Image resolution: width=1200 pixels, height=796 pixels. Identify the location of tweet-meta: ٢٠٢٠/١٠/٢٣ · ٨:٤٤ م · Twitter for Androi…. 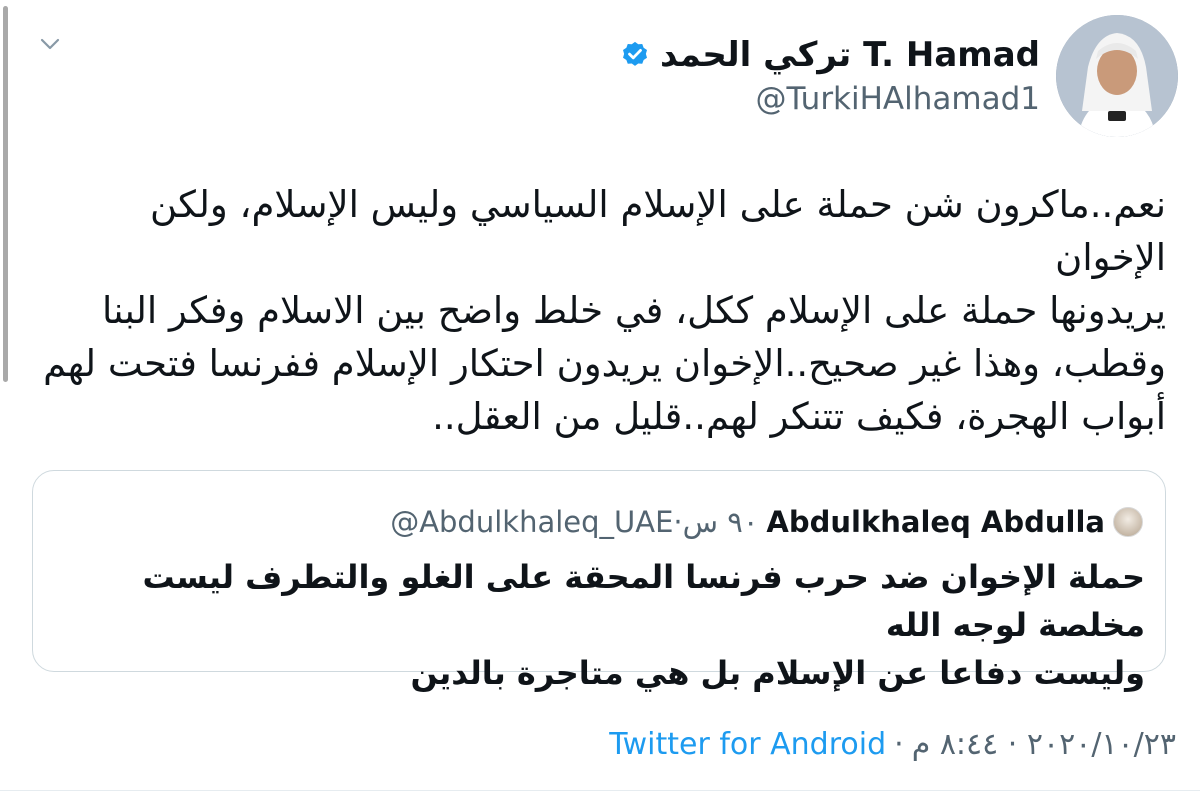
(892, 744).